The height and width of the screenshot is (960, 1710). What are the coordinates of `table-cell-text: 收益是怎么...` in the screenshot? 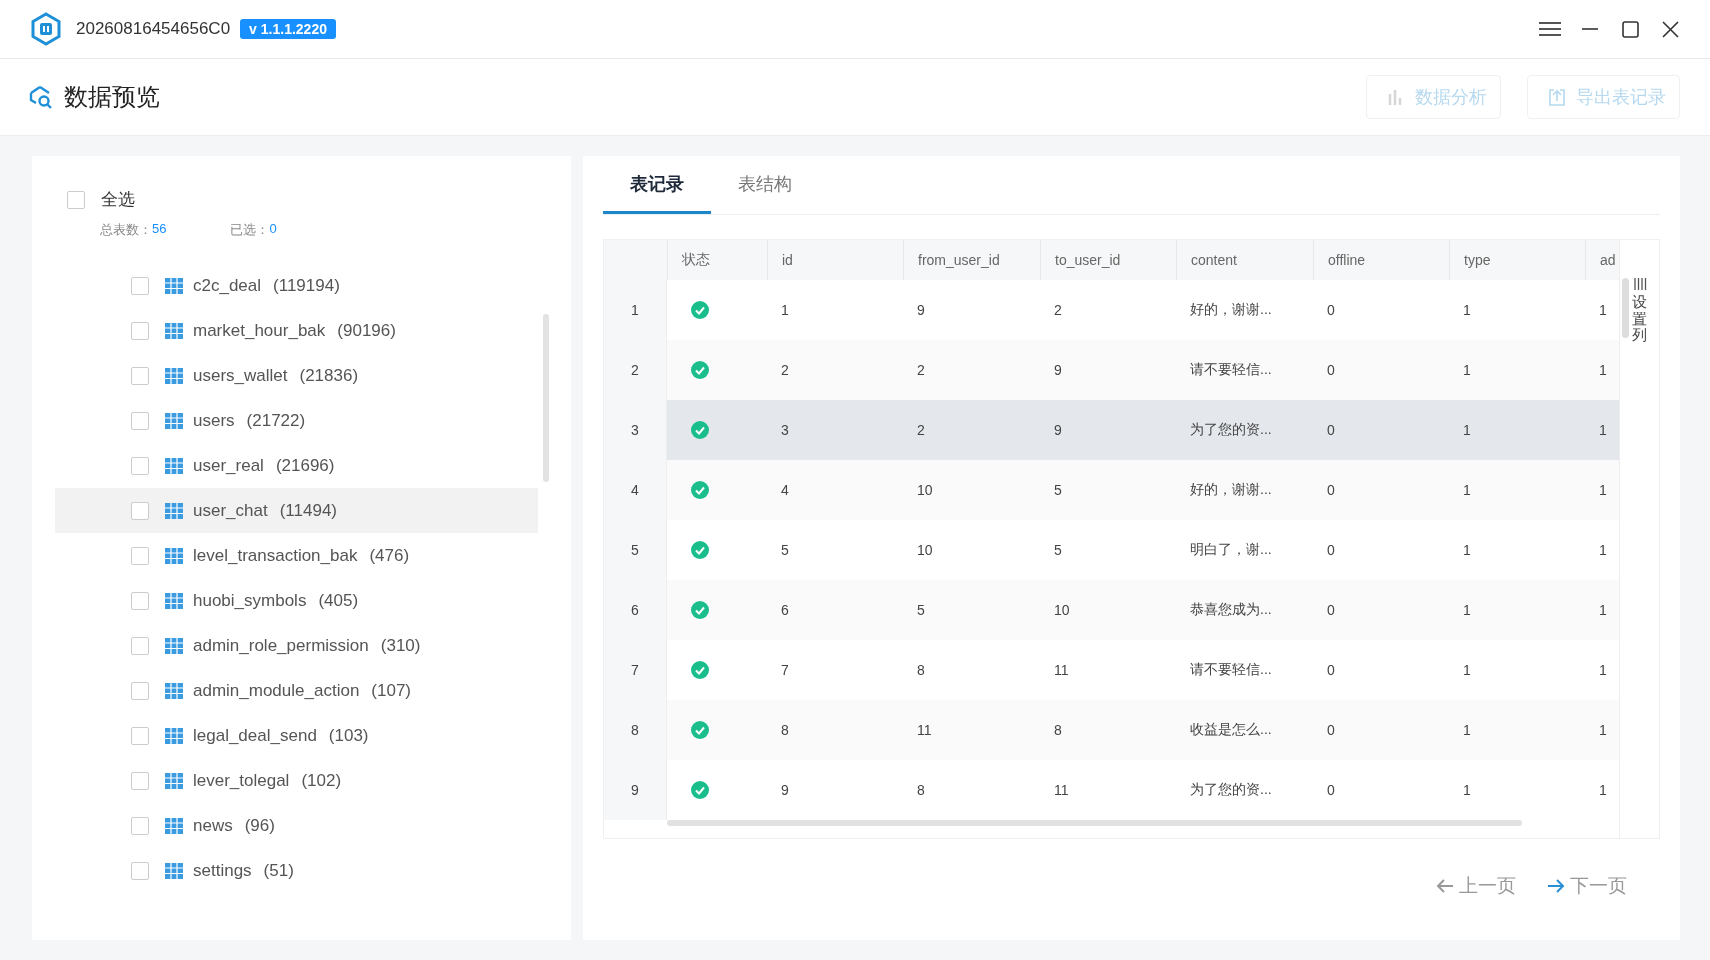 It's located at (1231, 729).